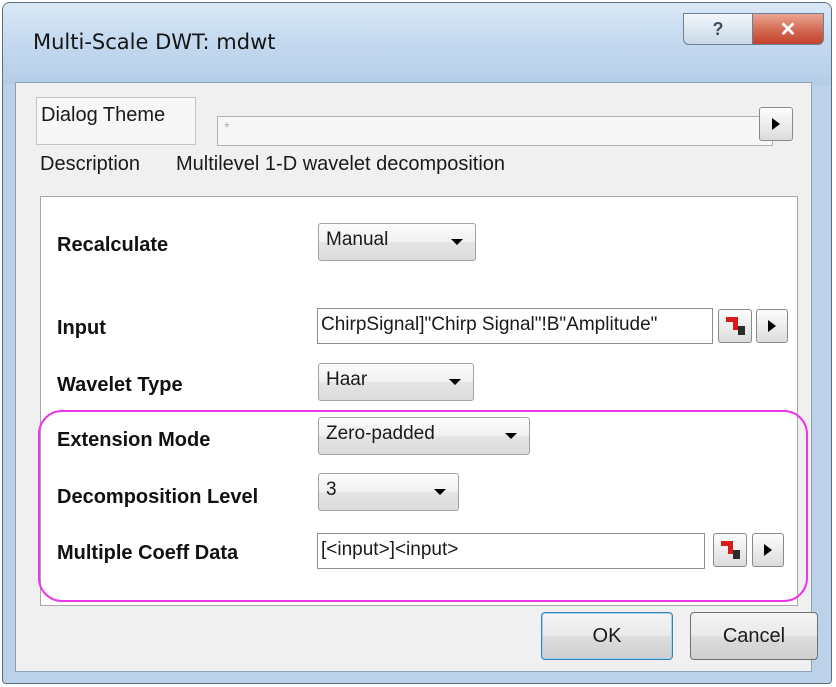 The width and height of the screenshot is (836, 687). I want to click on dialog-theme-label: Dialog Theme *, so click(404, 121).